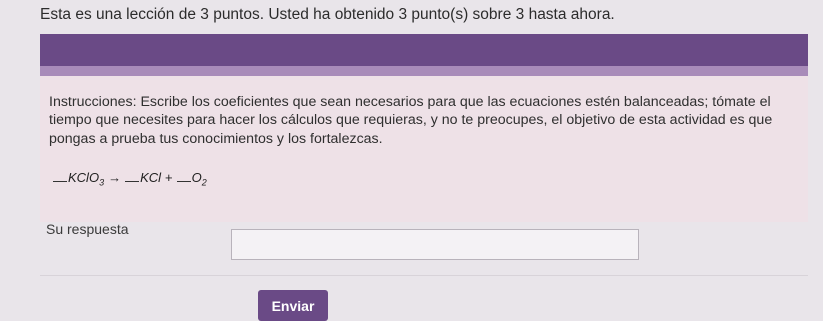 This screenshot has height=321, width=823. I want to click on chemical-equation: KClO3 → KCl + O2, so click(130, 179).